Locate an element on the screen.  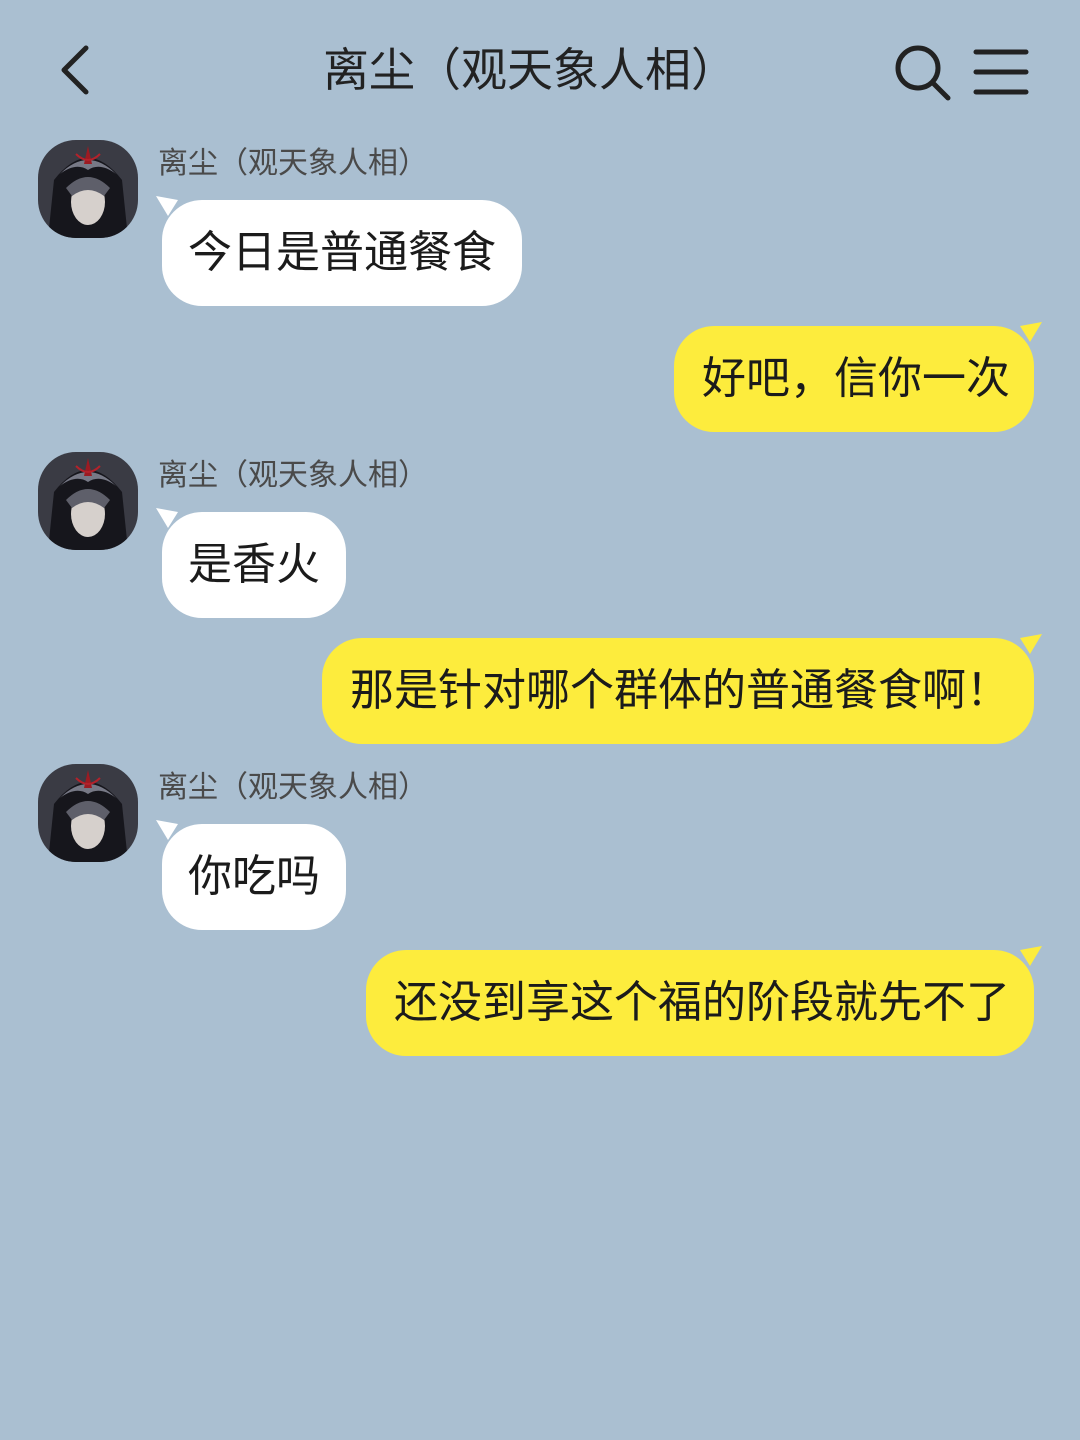
message-text: 好吧，信你一次 is located at coordinates (856, 378).